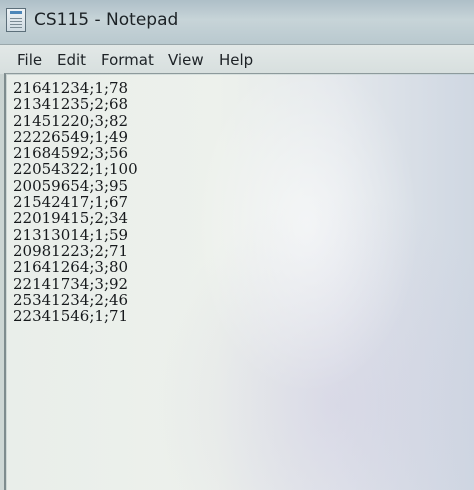  I want to click on text-line: 21451220;3;82, so click(71, 120).